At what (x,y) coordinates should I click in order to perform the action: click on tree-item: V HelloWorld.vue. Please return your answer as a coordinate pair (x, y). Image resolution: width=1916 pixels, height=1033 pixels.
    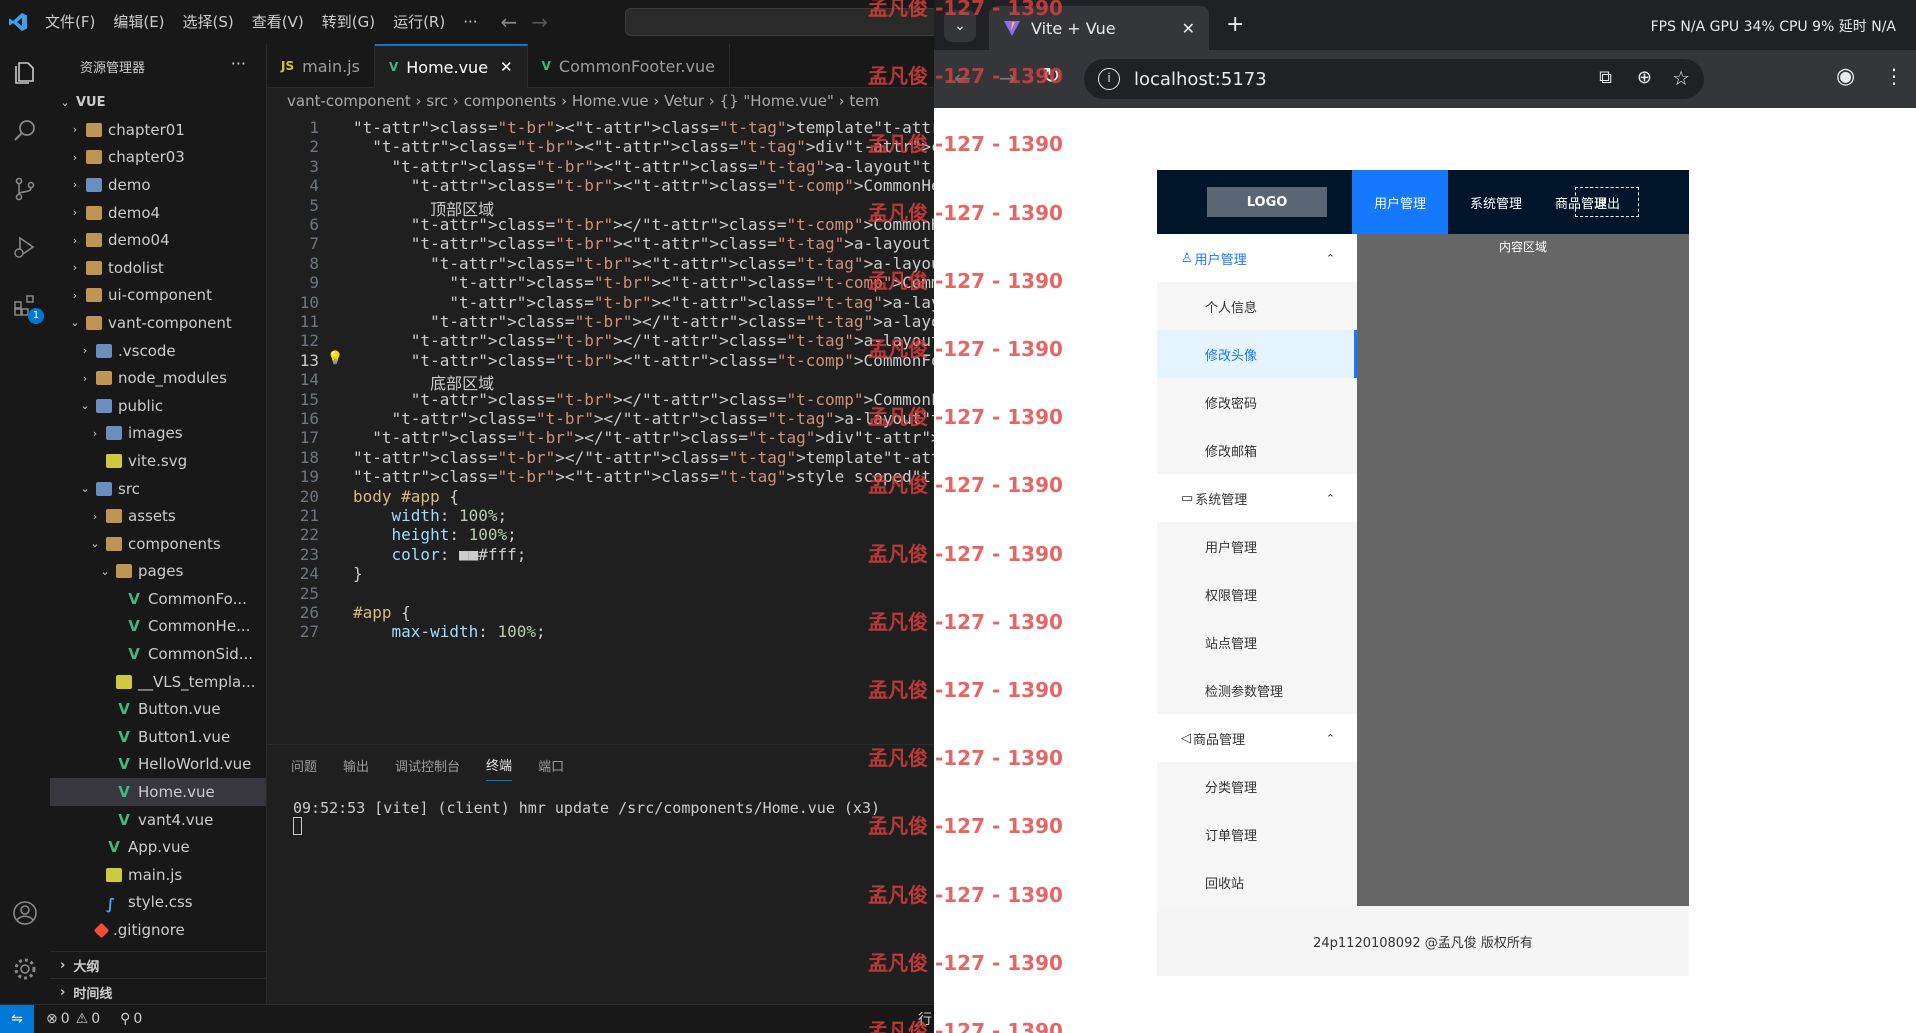
    Looking at the image, I should click on (158, 765).